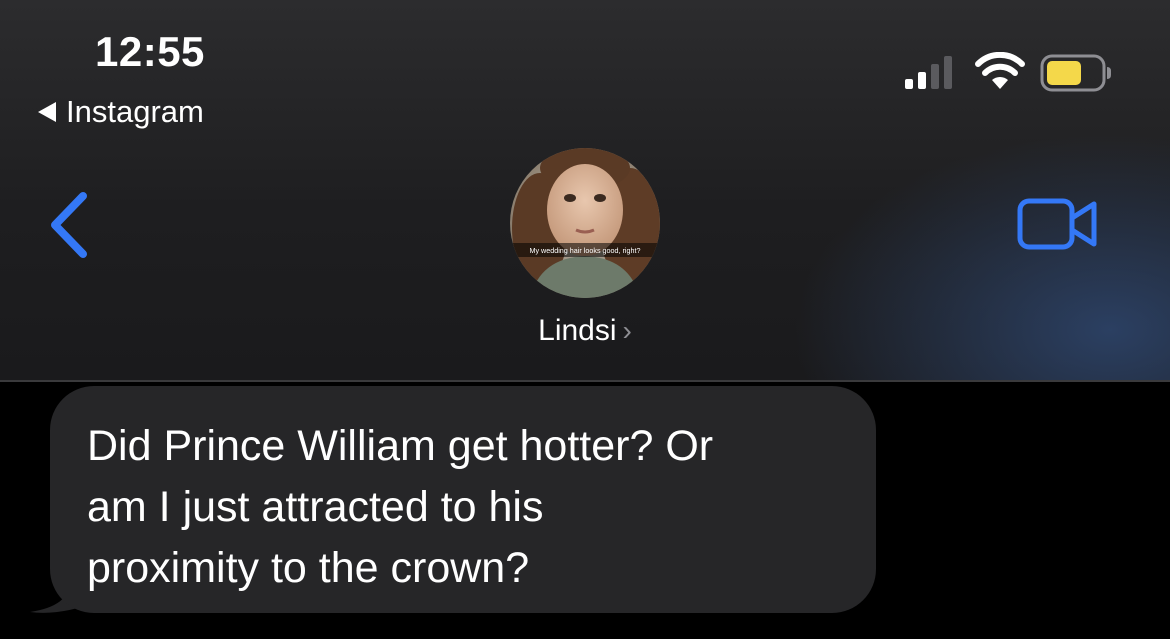 The height and width of the screenshot is (639, 1170). Describe the element at coordinates (308, 568) in the screenshot. I see `message-line: proximity to the crown?` at that location.